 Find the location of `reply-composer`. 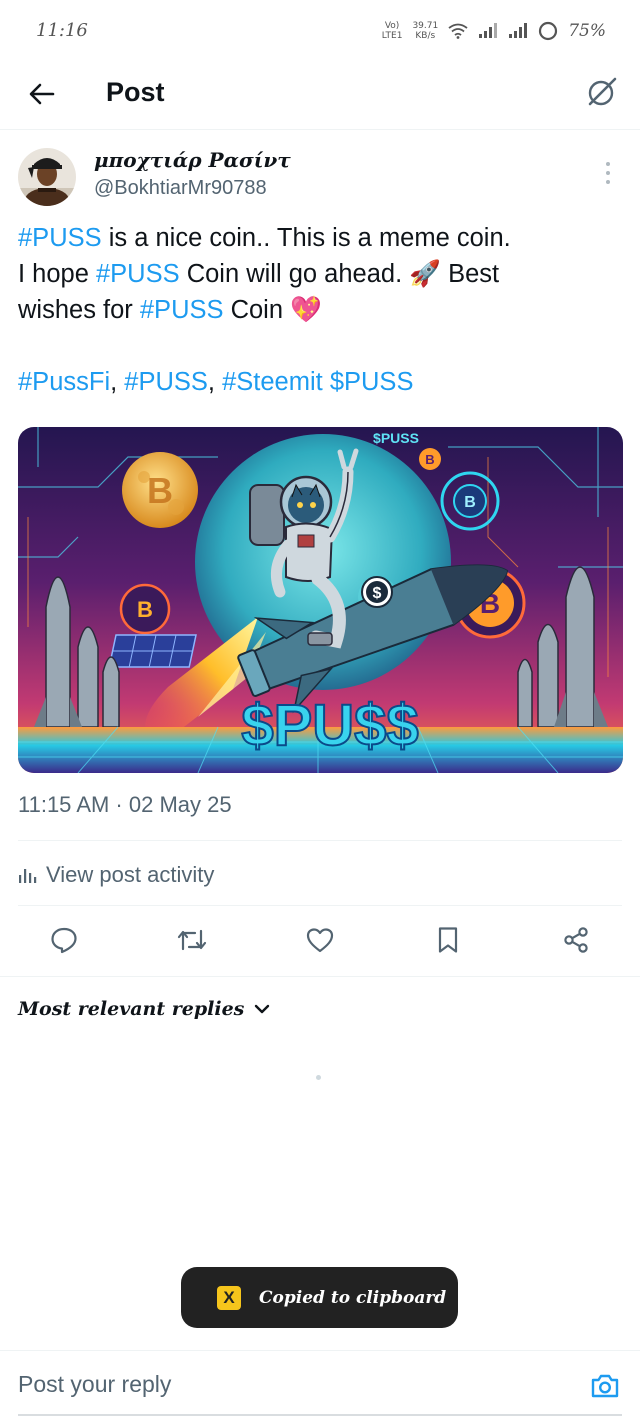

reply-composer is located at coordinates (320, 1386).